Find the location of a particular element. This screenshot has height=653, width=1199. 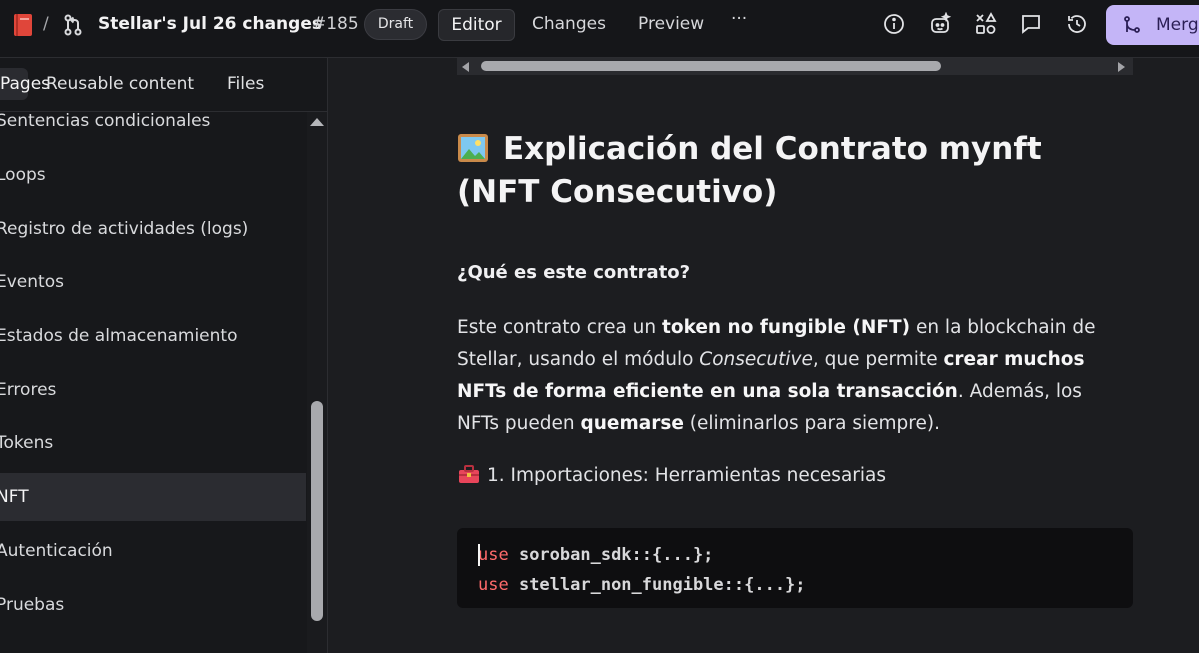

sidebar-item-pruebas: Pruebas is located at coordinates (153, 605).